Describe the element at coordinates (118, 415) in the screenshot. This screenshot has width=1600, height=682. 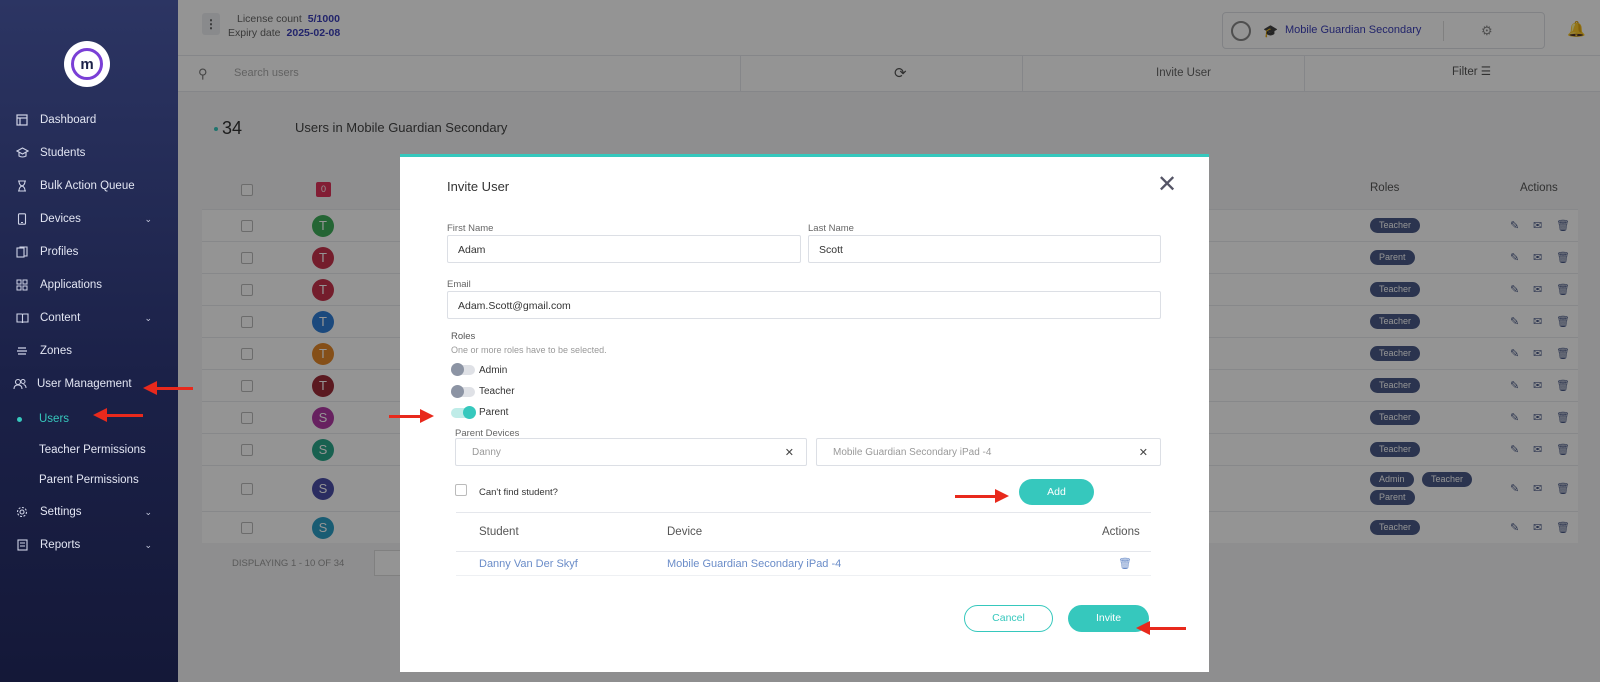
I see `annotation-arrow-users` at that location.